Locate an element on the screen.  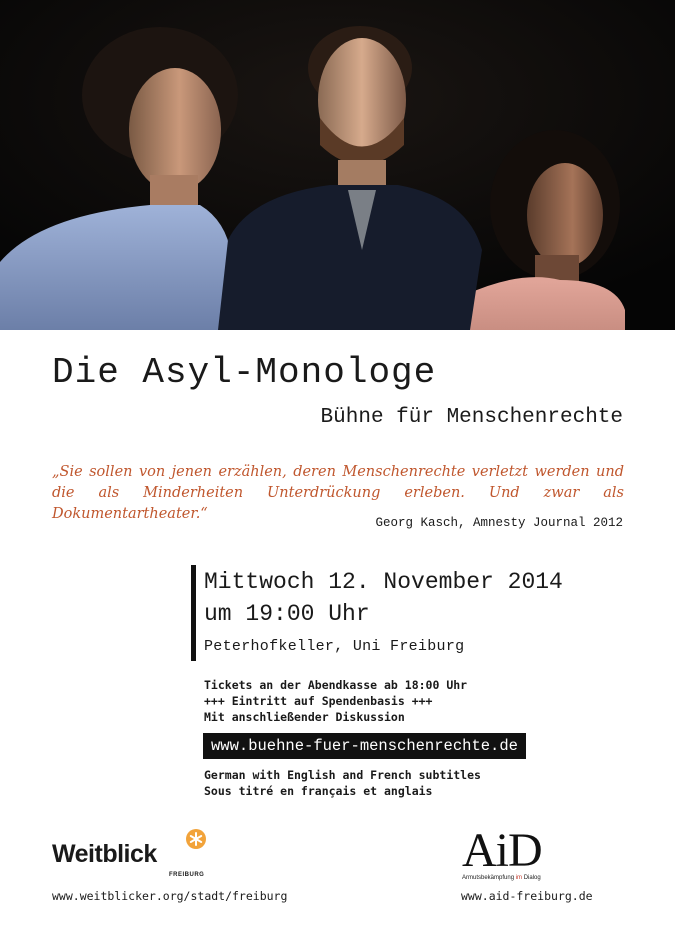
aid-logo-text: AiD is located at coordinates (502, 850).